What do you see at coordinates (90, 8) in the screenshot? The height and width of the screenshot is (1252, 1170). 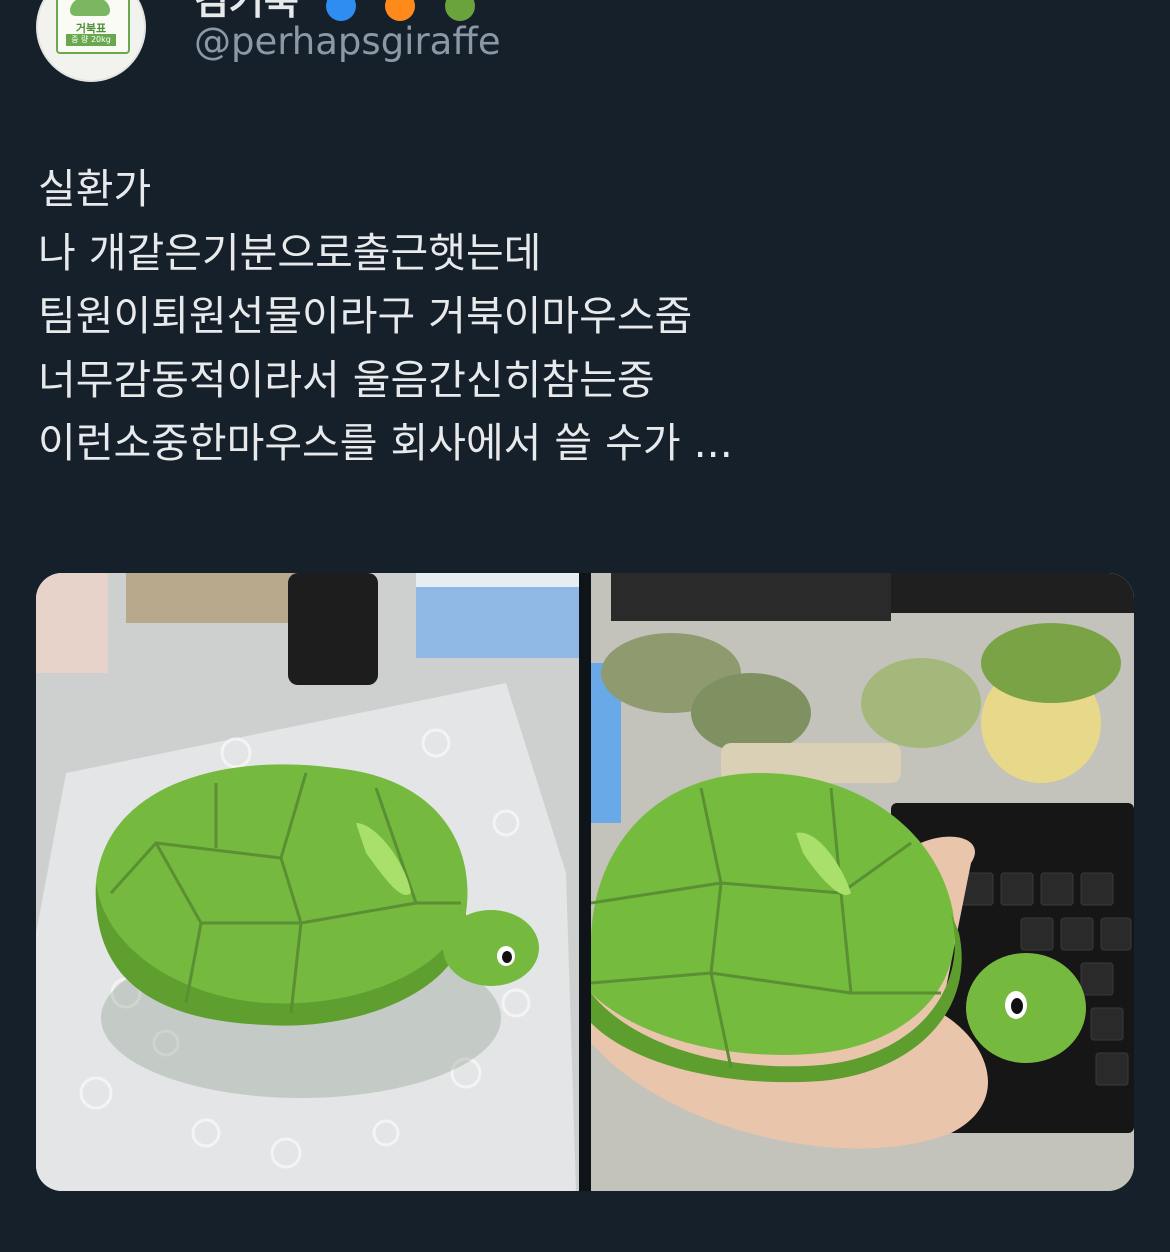 I see `avatar-turtle-icon` at bounding box center [90, 8].